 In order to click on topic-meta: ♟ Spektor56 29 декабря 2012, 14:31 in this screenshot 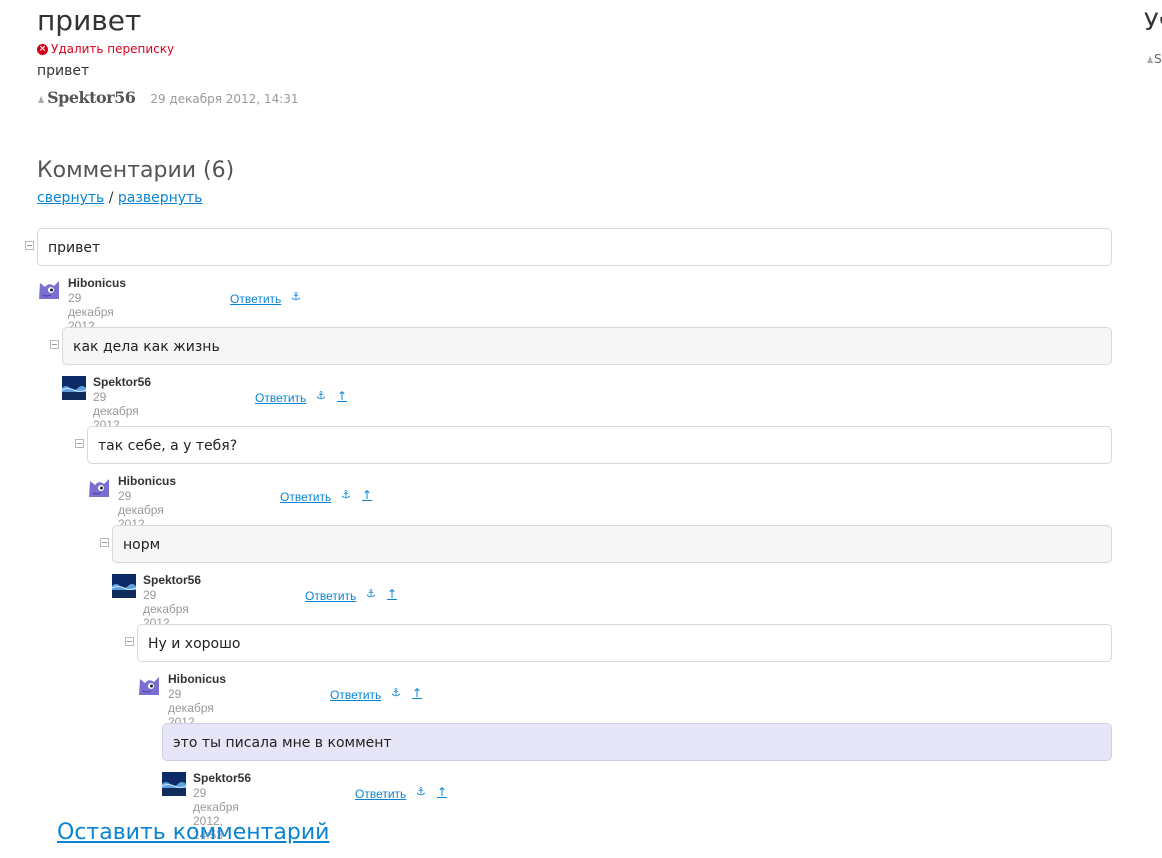, I will do `click(168, 97)`.